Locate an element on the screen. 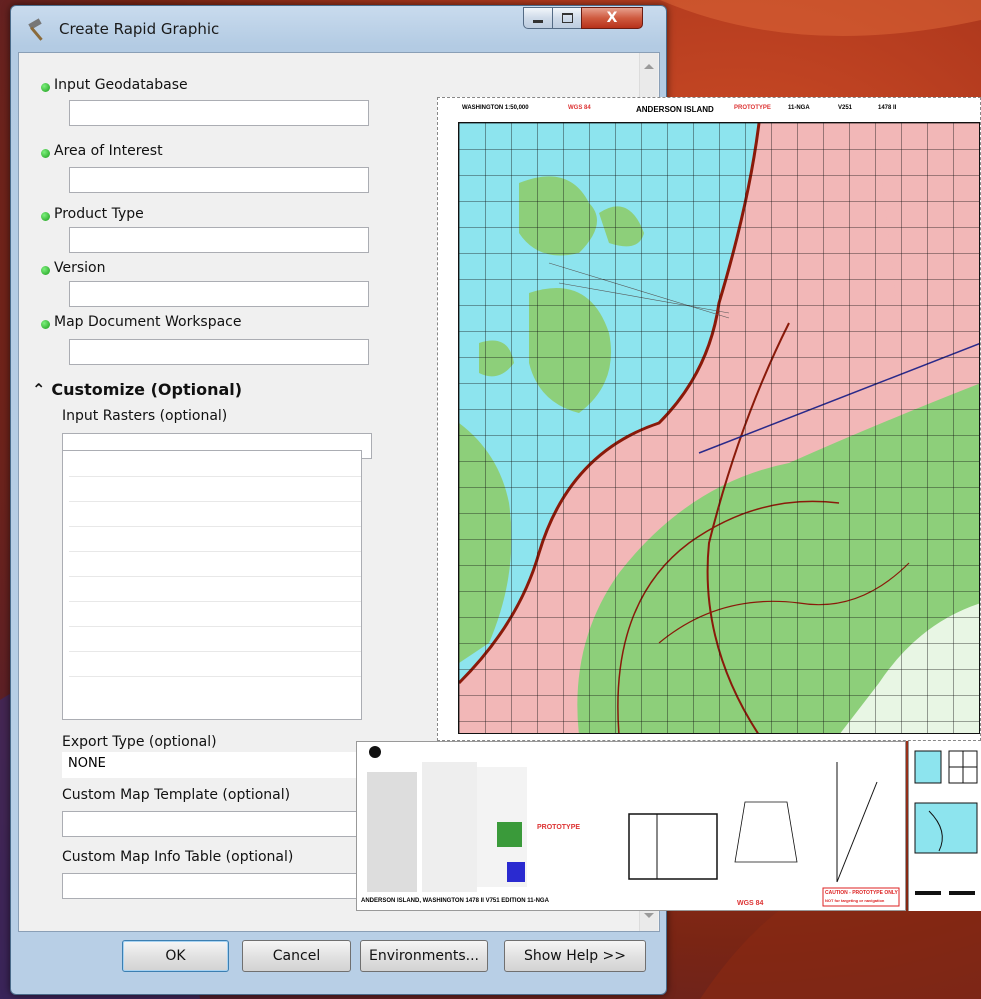 This screenshot has height=999, width=981. export-type-select: NONE is located at coordinates (217, 765).